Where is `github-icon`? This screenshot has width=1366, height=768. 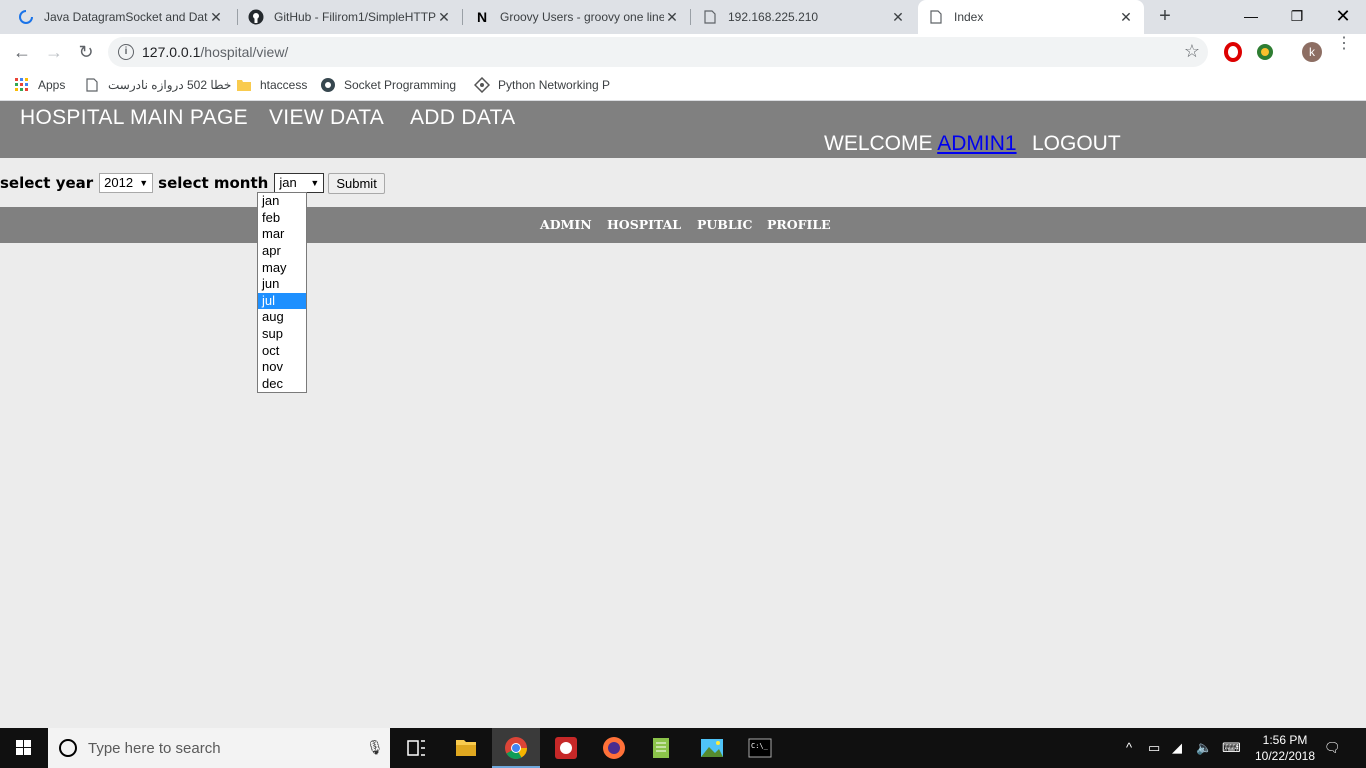 github-icon is located at coordinates (256, 17).